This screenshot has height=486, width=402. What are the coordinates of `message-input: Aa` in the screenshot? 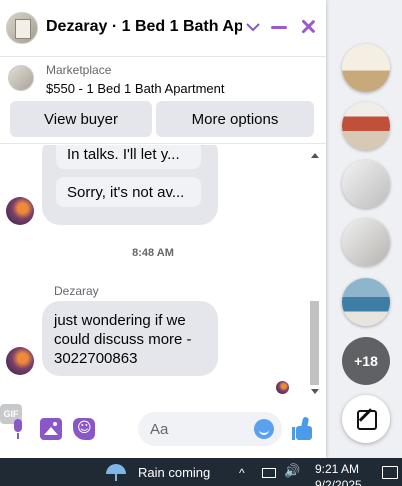 It's located at (210, 429).